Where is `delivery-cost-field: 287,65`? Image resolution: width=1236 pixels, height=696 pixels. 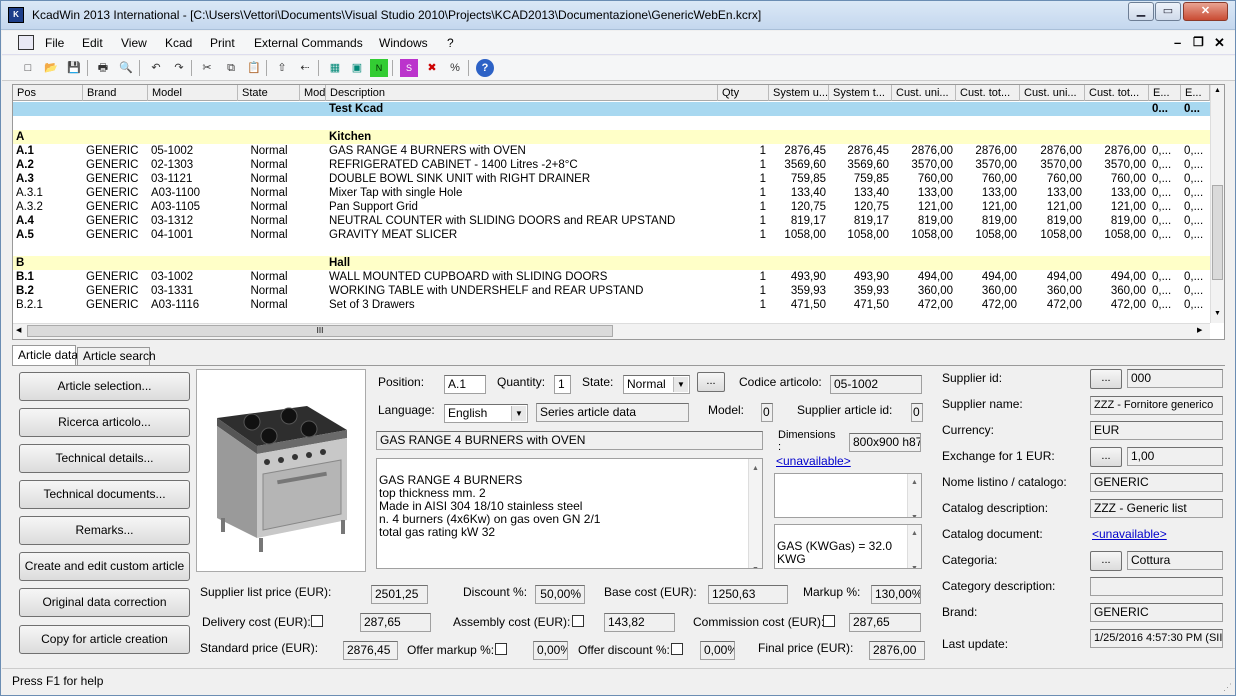 delivery-cost-field: 287,65 is located at coordinates (395, 622).